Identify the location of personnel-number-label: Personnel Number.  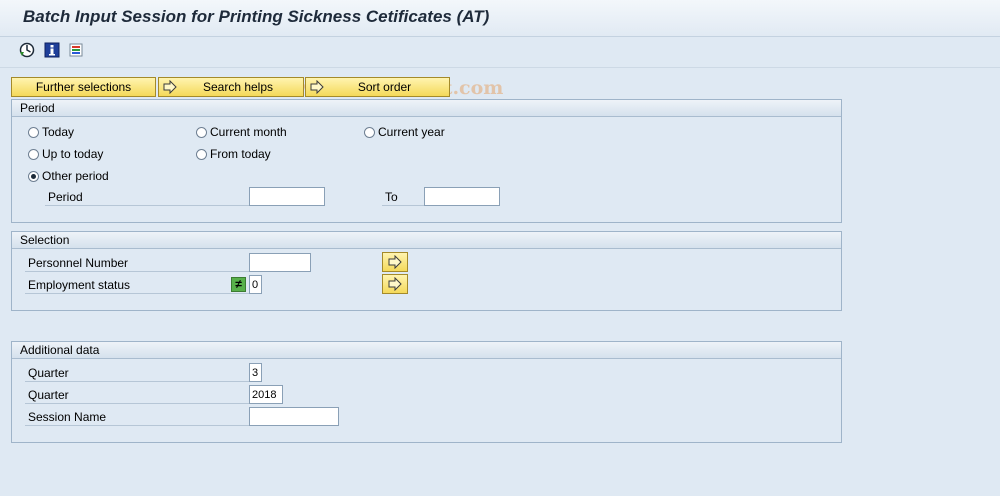
(137, 263).